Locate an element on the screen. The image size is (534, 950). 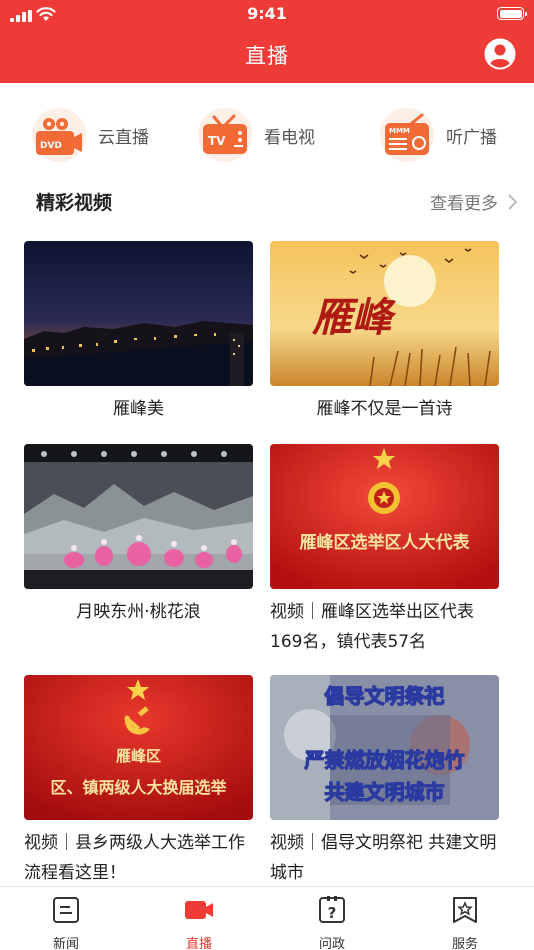
svg-text: MMM is located at coordinates (399, 131).